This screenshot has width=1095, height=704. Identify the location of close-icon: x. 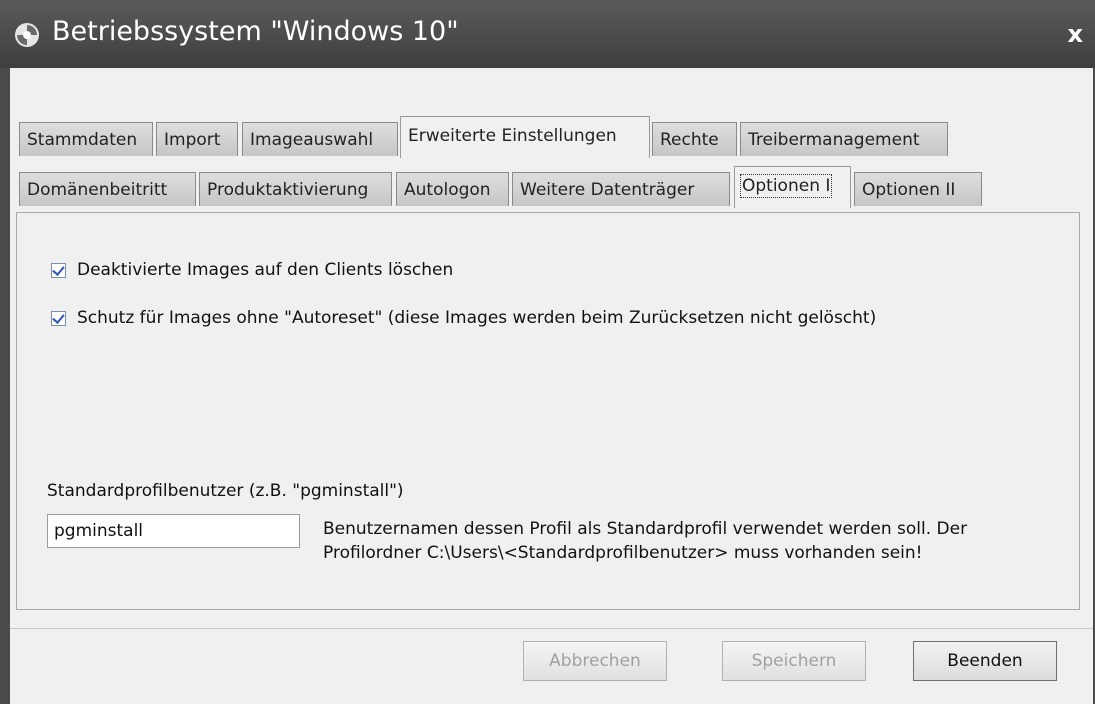
(1075, 34).